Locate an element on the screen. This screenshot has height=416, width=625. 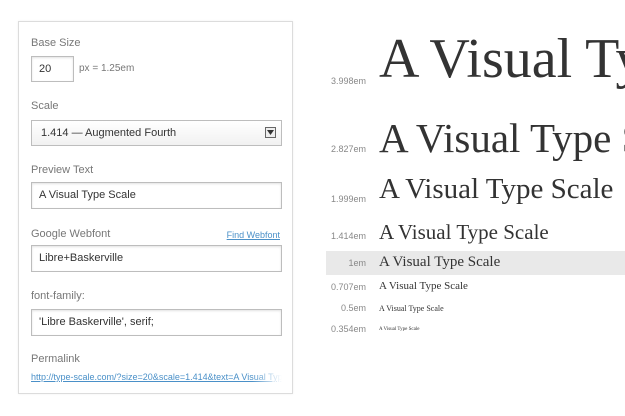
permalink-label: Permalink is located at coordinates (55, 359).